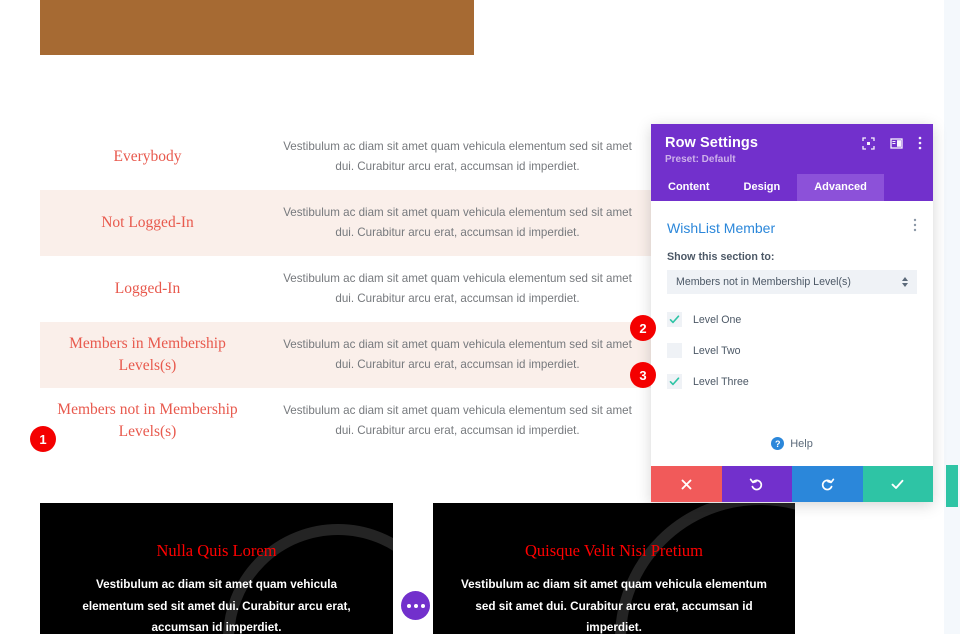 This screenshot has height=634, width=960. I want to click on select-arrows-icon, so click(905, 282).